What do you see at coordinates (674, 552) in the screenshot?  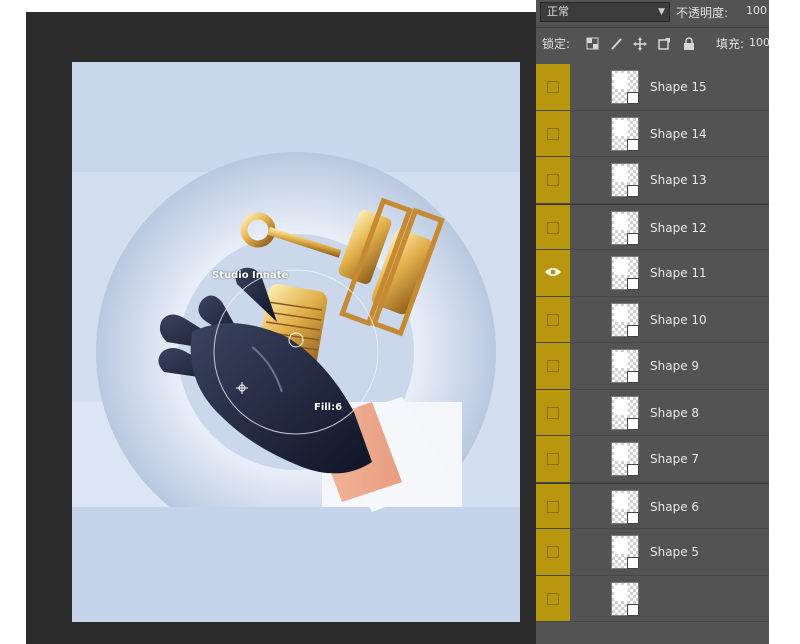 I see `layer-name: Shape 5` at bounding box center [674, 552].